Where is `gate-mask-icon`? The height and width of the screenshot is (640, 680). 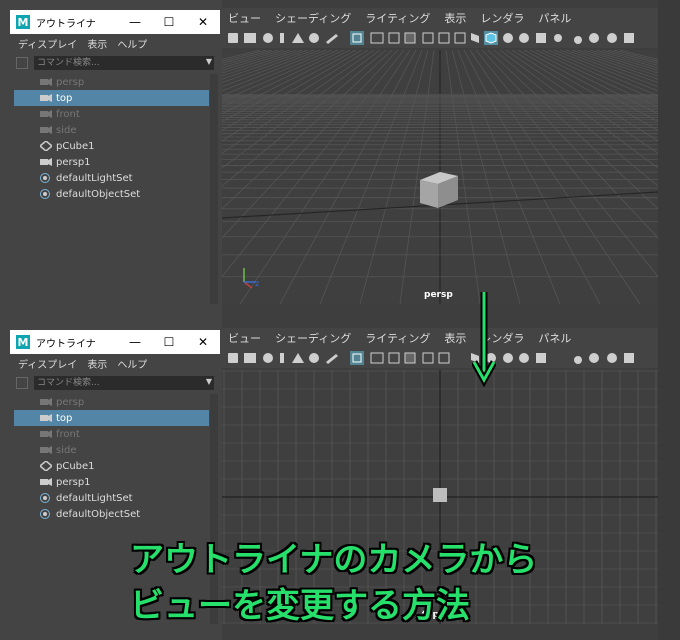 gate-mask-icon is located at coordinates (410, 38).